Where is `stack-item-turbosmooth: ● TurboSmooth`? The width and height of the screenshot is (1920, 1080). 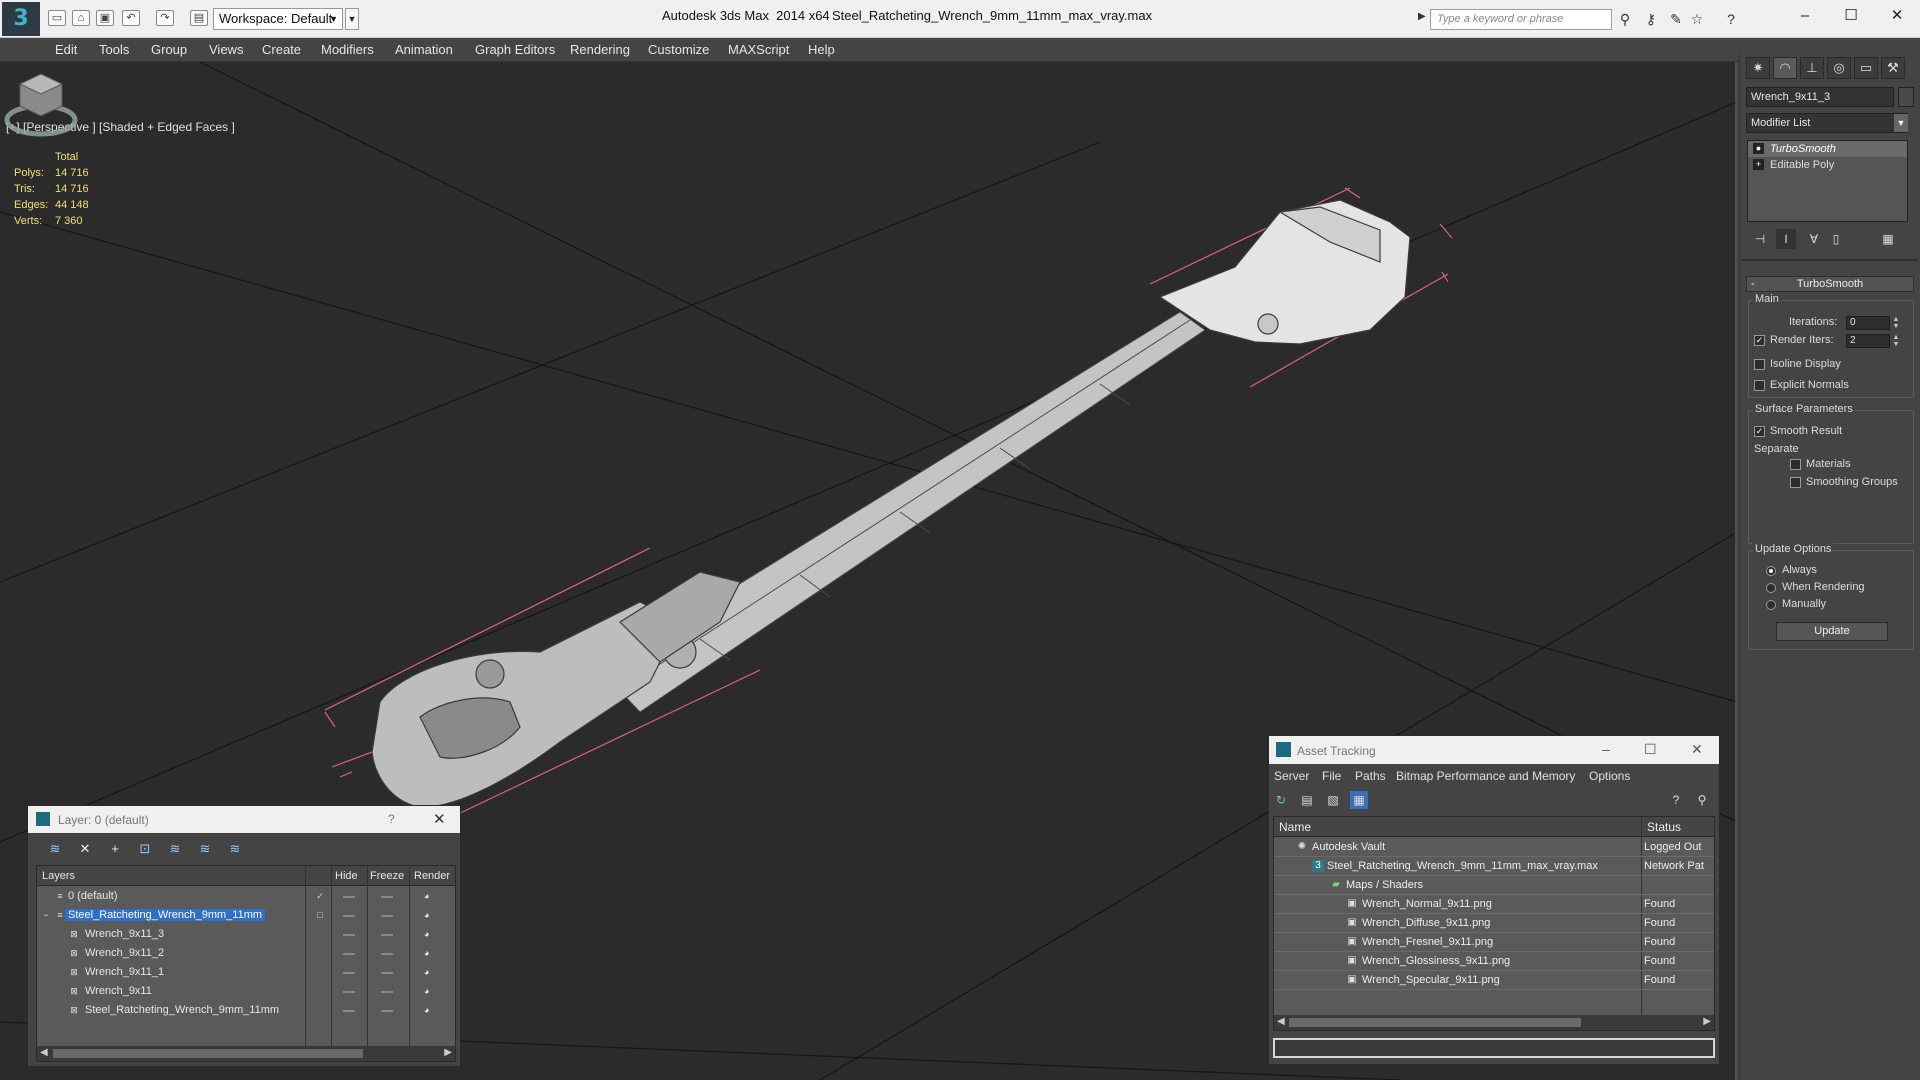
stack-item-turbosmooth: ● TurboSmooth is located at coordinates (1827, 149).